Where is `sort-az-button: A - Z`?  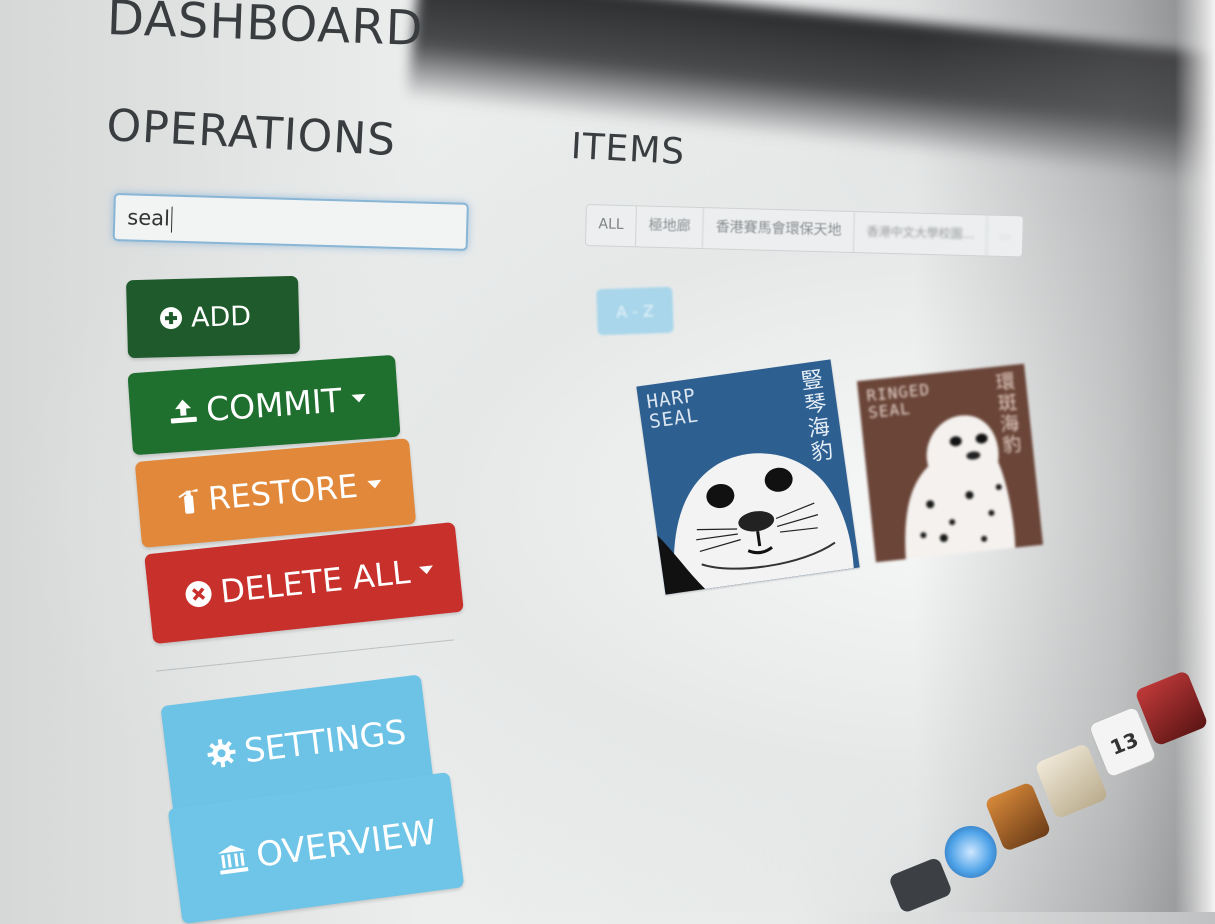
sort-az-button: A - Z is located at coordinates (635, 311).